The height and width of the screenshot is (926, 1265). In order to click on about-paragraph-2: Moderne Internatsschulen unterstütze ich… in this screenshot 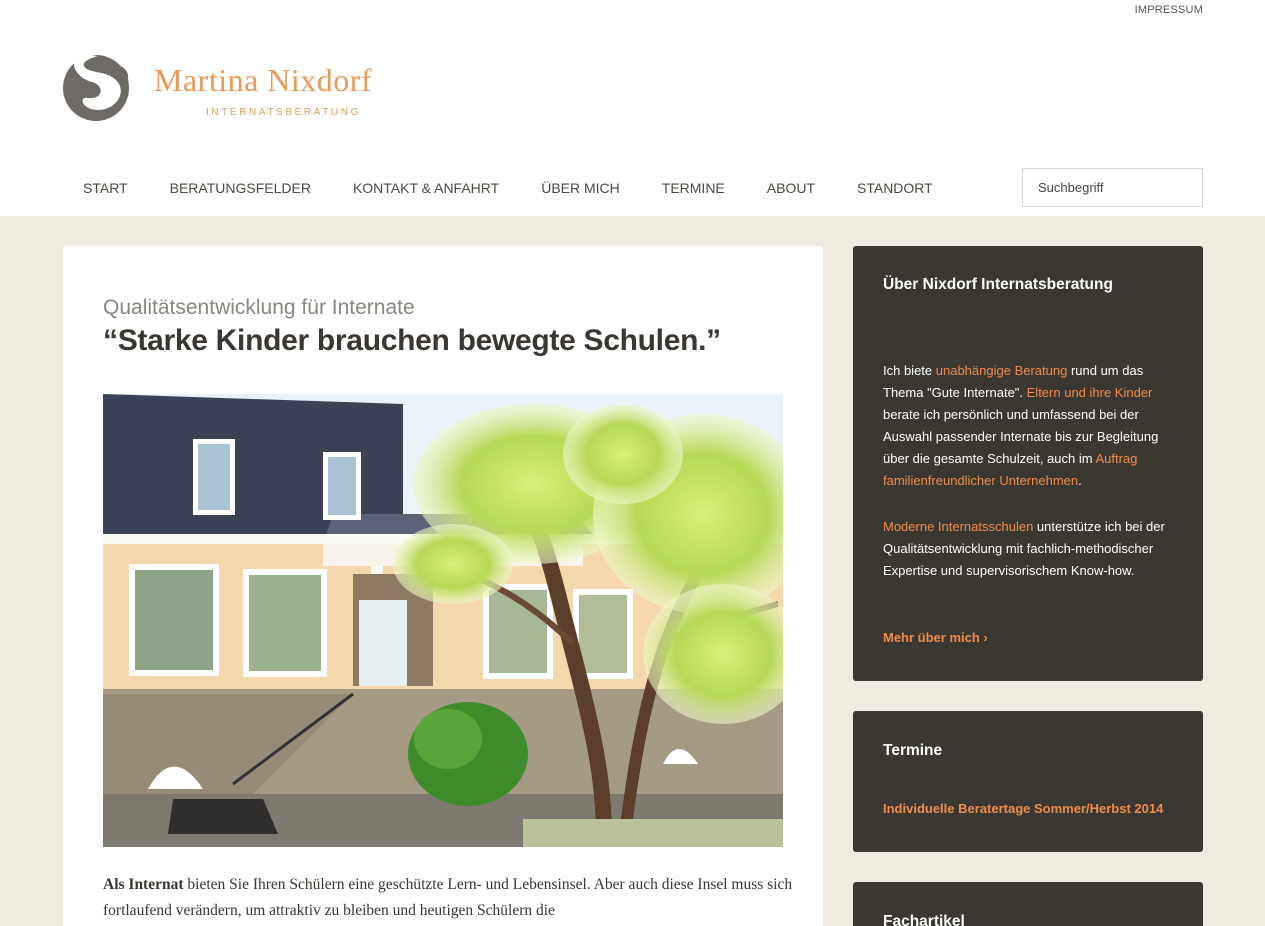, I will do `click(1030, 549)`.